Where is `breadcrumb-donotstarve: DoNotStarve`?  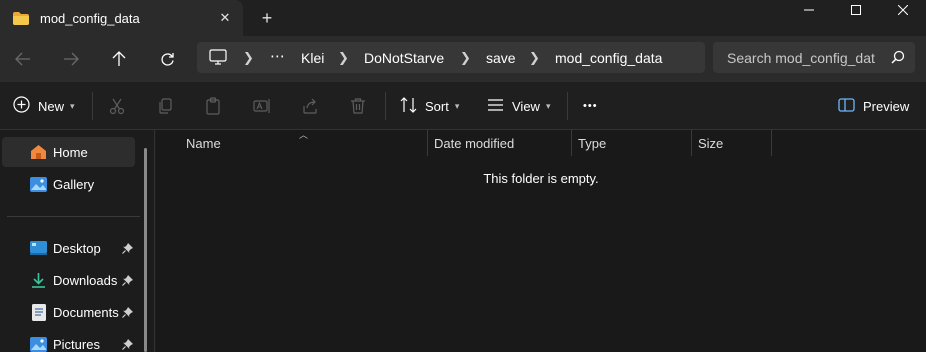
breadcrumb-donotstarve: DoNotStarve is located at coordinates (404, 58).